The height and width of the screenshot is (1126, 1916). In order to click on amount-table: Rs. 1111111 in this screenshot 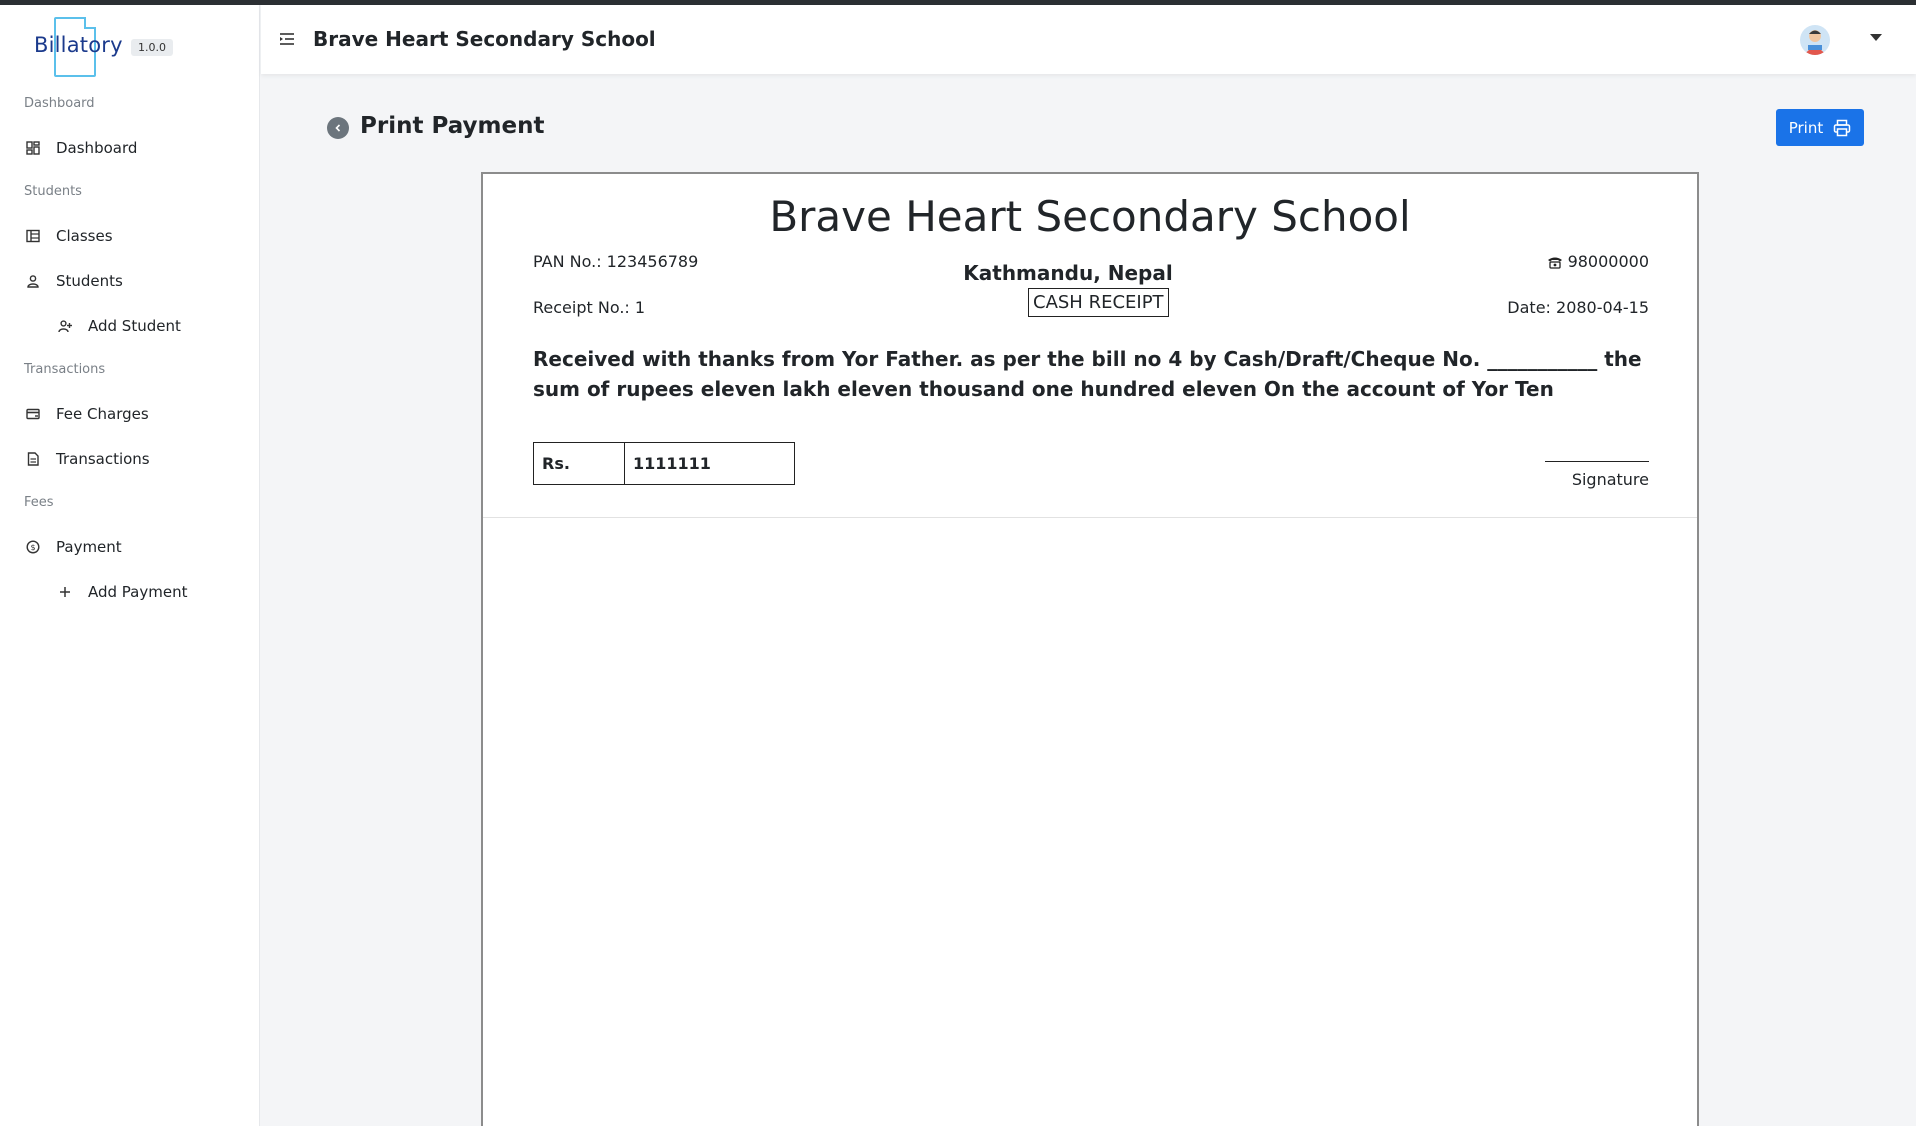, I will do `click(664, 463)`.